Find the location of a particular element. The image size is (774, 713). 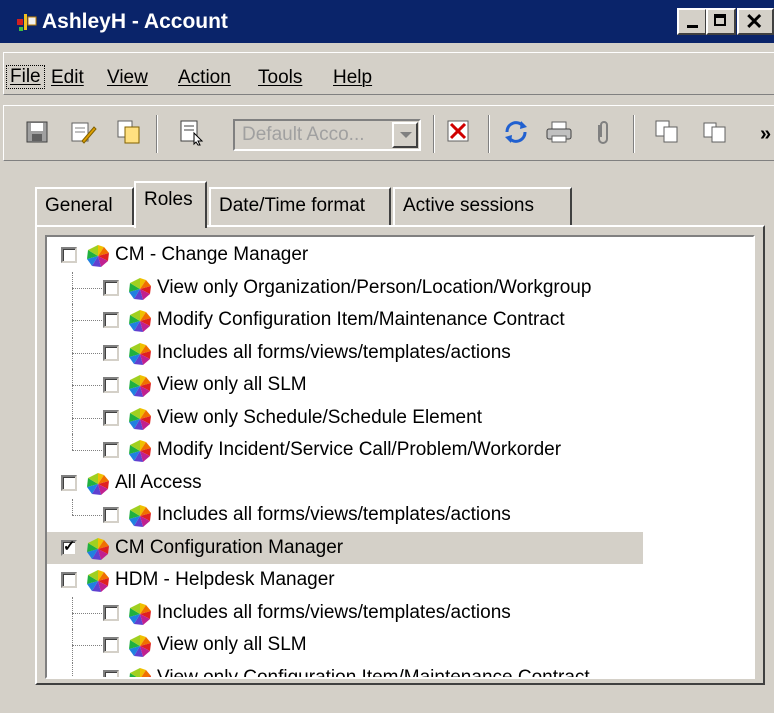

tab-roles: Roles is located at coordinates (170, 204).